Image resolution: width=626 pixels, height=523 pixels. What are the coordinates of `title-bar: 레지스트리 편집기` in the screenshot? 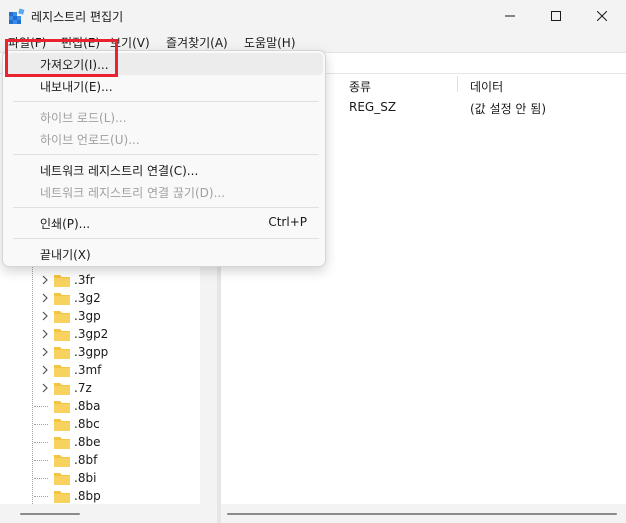 It's located at (313, 16).